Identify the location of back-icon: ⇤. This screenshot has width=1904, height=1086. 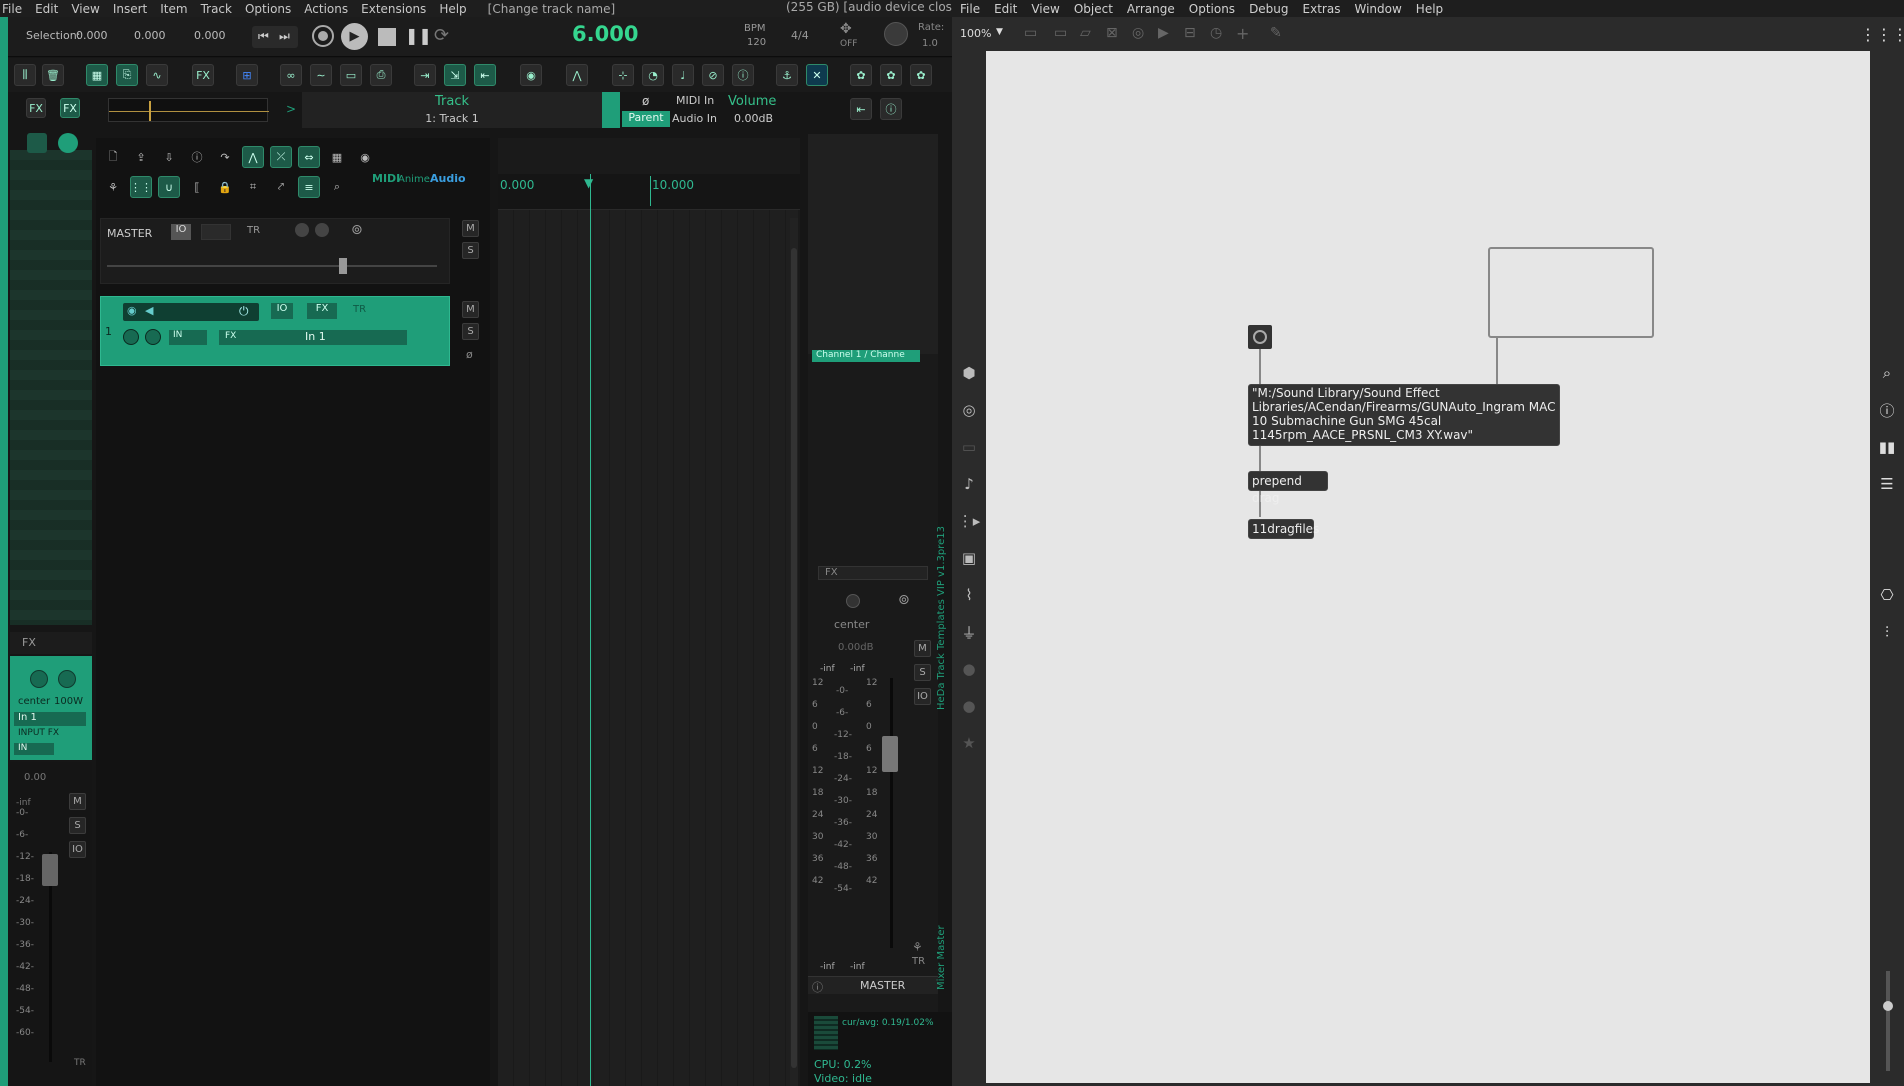
(861, 109).